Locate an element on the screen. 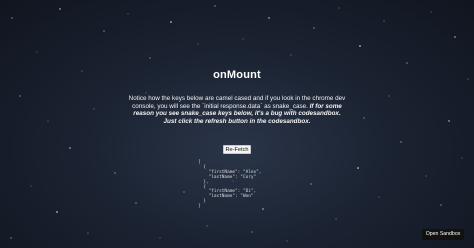 The height and width of the screenshot is (248, 474). page-title: onMount is located at coordinates (237, 75).